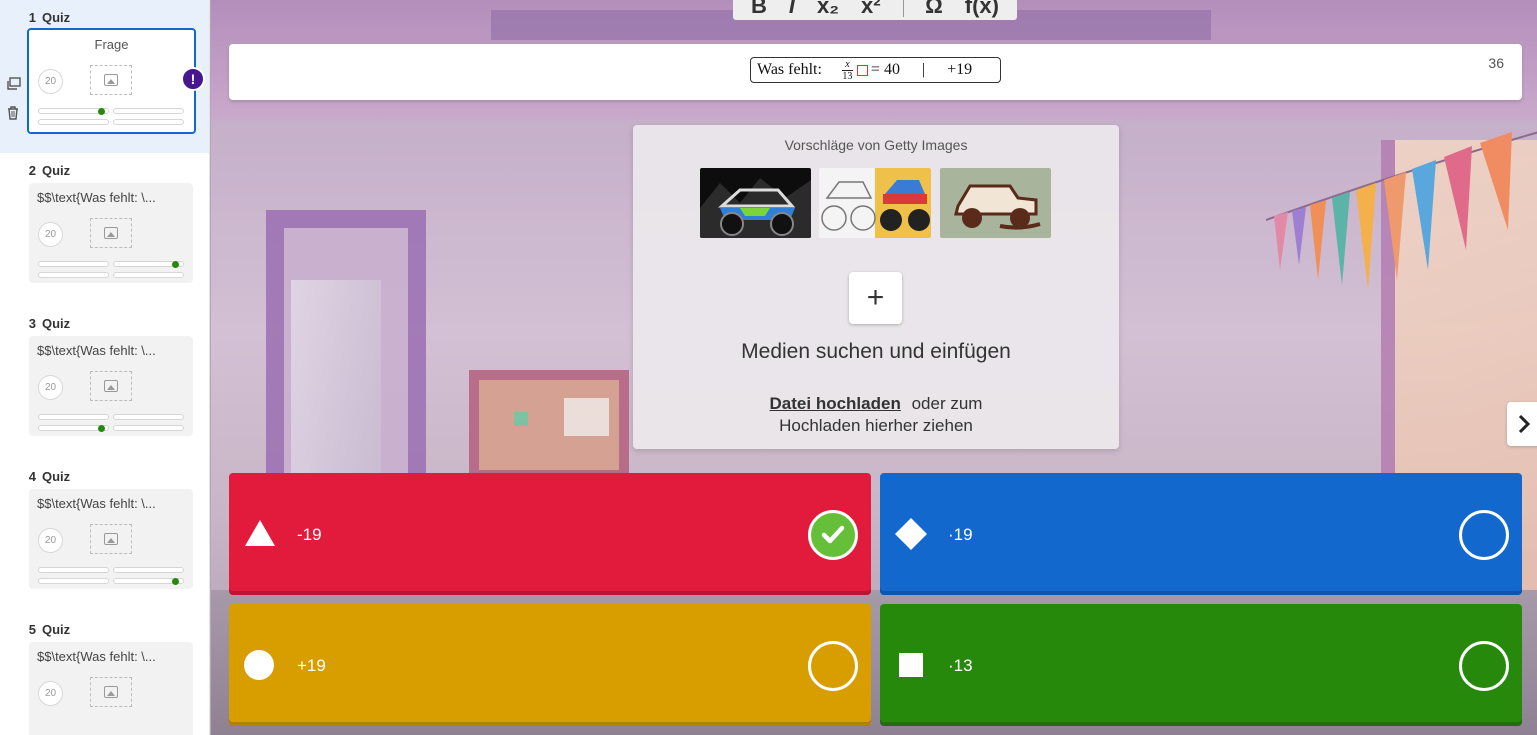 The image size is (1537, 735). What do you see at coordinates (759, 8) in the screenshot?
I see `bold-button: B` at bounding box center [759, 8].